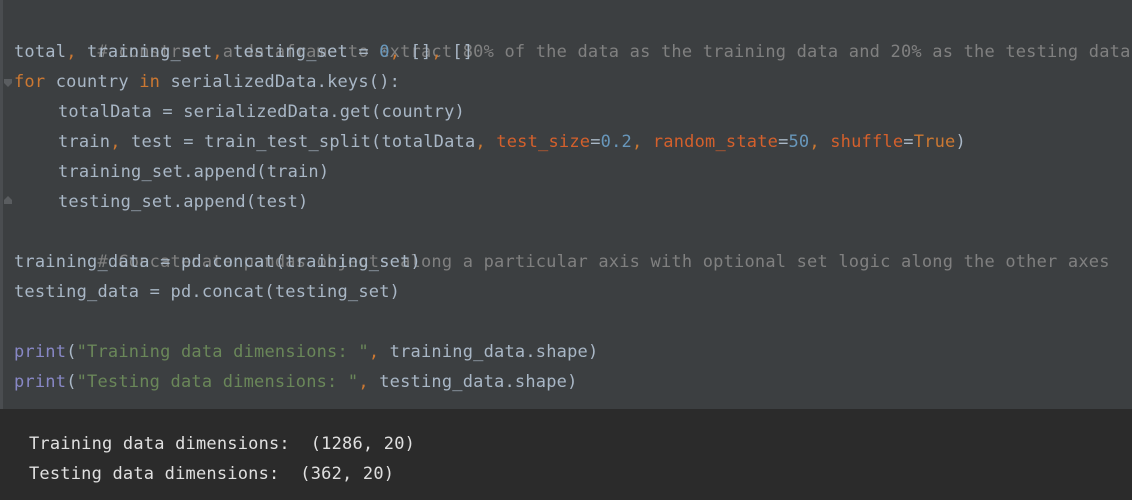 The image size is (1132, 500). Describe the element at coordinates (207, 292) in the screenshot. I see `code-token: testing_data = pd.concat(testing_set)` at that location.